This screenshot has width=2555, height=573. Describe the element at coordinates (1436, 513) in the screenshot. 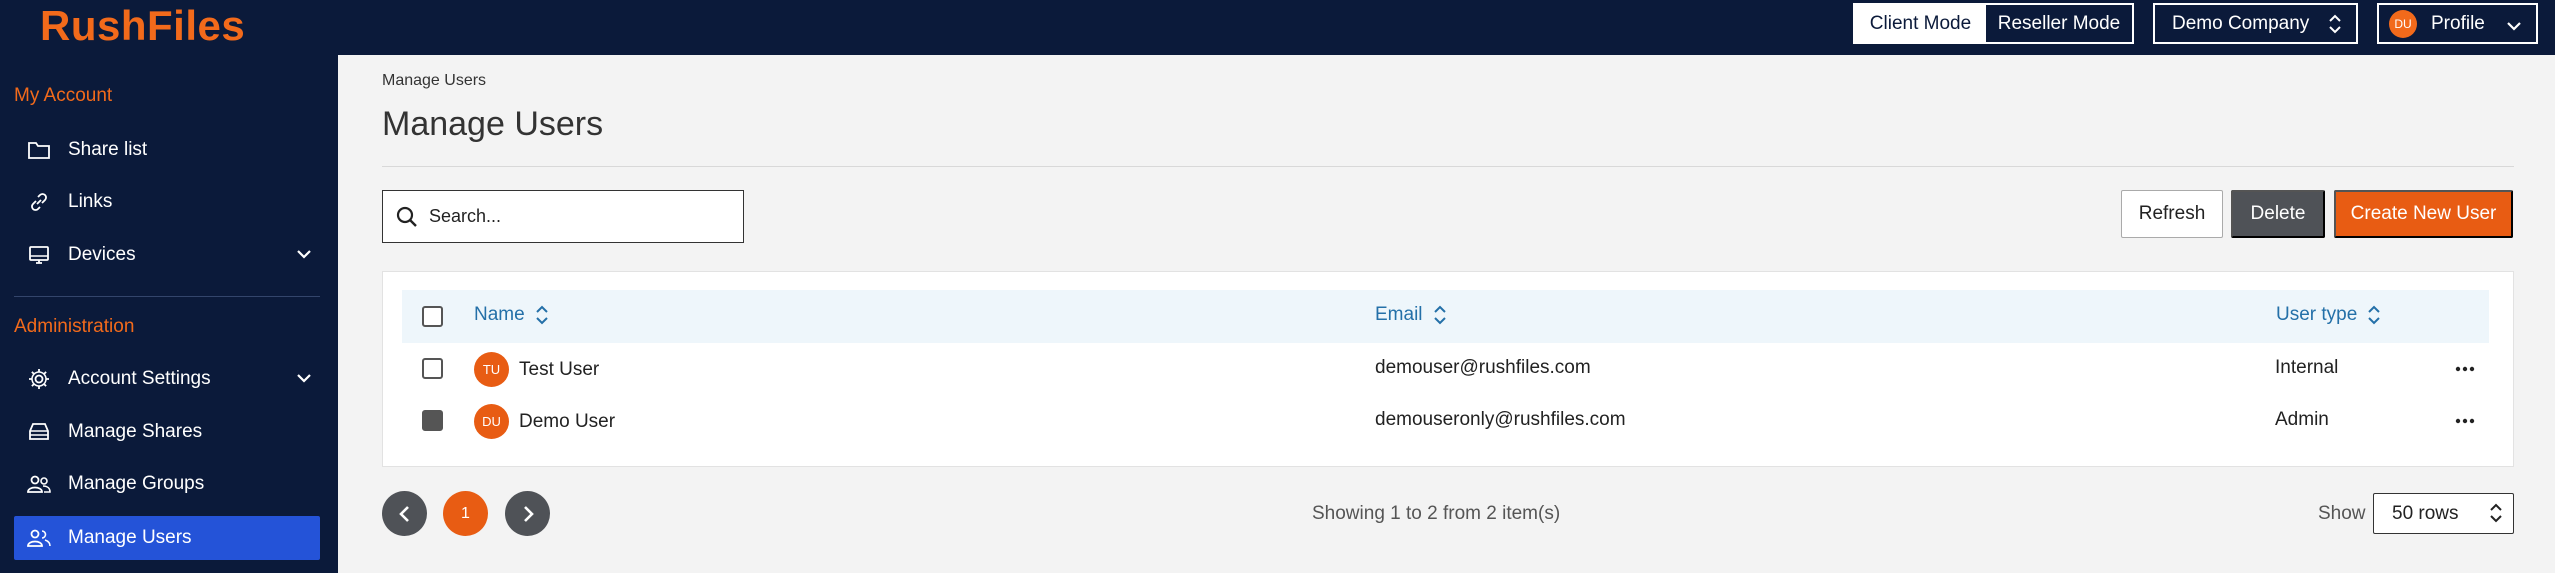

I see `pagination-summary: Showing 1 to 2 from 2 item(s)` at that location.